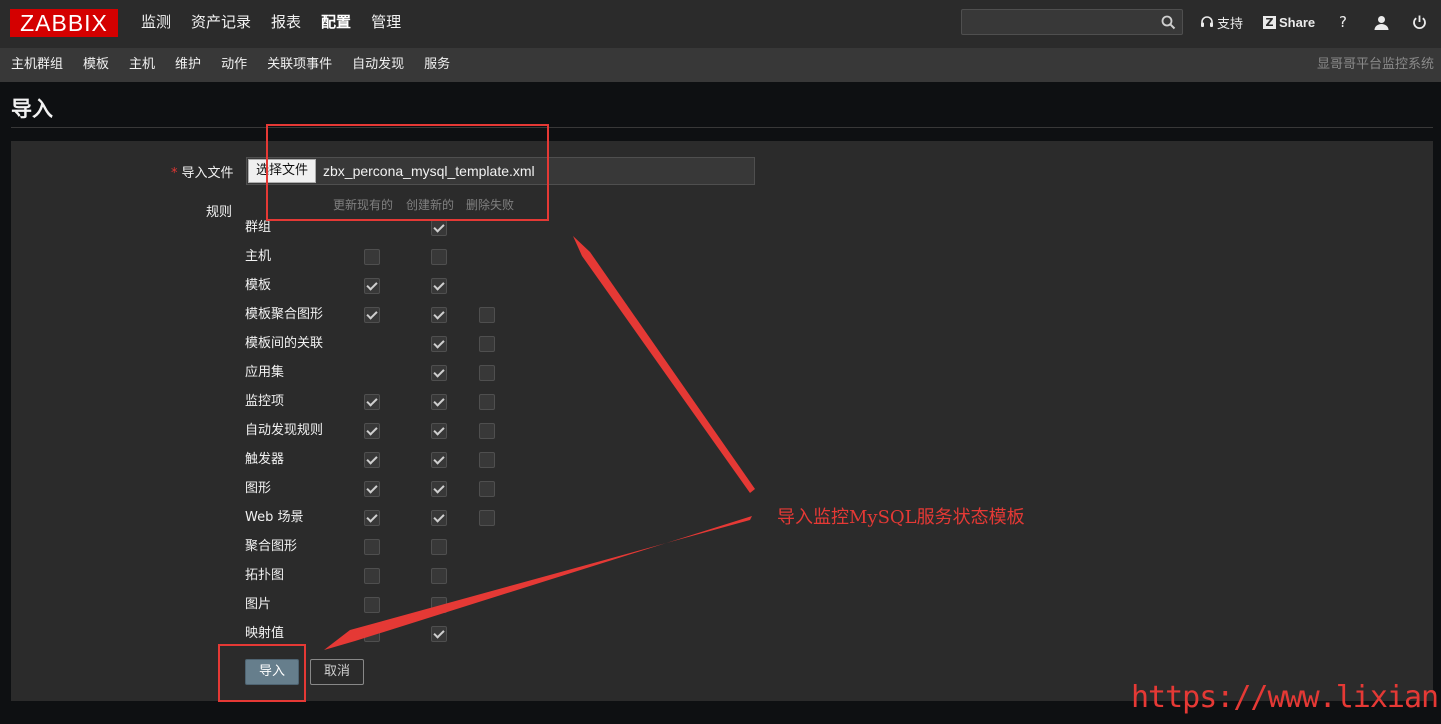 The height and width of the screenshot is (724, 1441). I want to click on menu-administration: 管理, so click(386, 24).